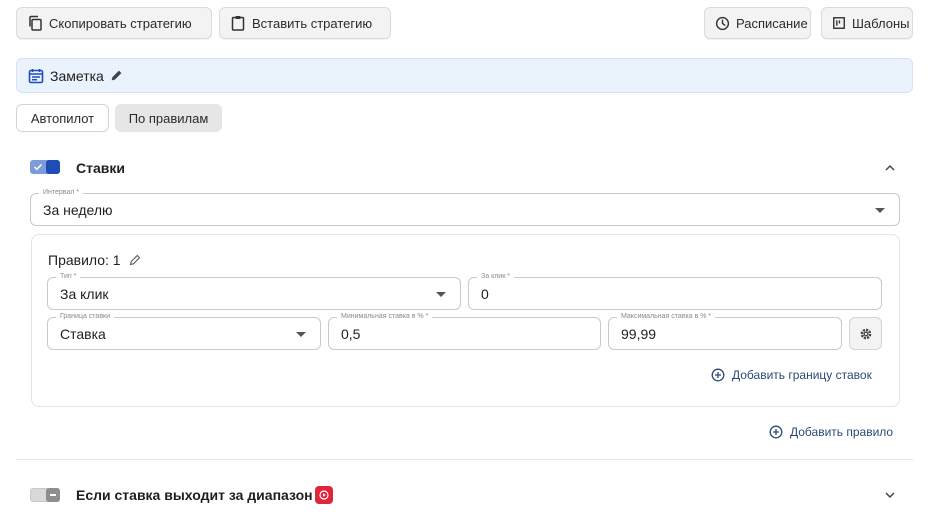 This screenshot has width=936, height=520. What do you see at coordinates (639, 333) in the screenshot?
I see `max-bid-value: 99,99` at bounding box center [639, 333].